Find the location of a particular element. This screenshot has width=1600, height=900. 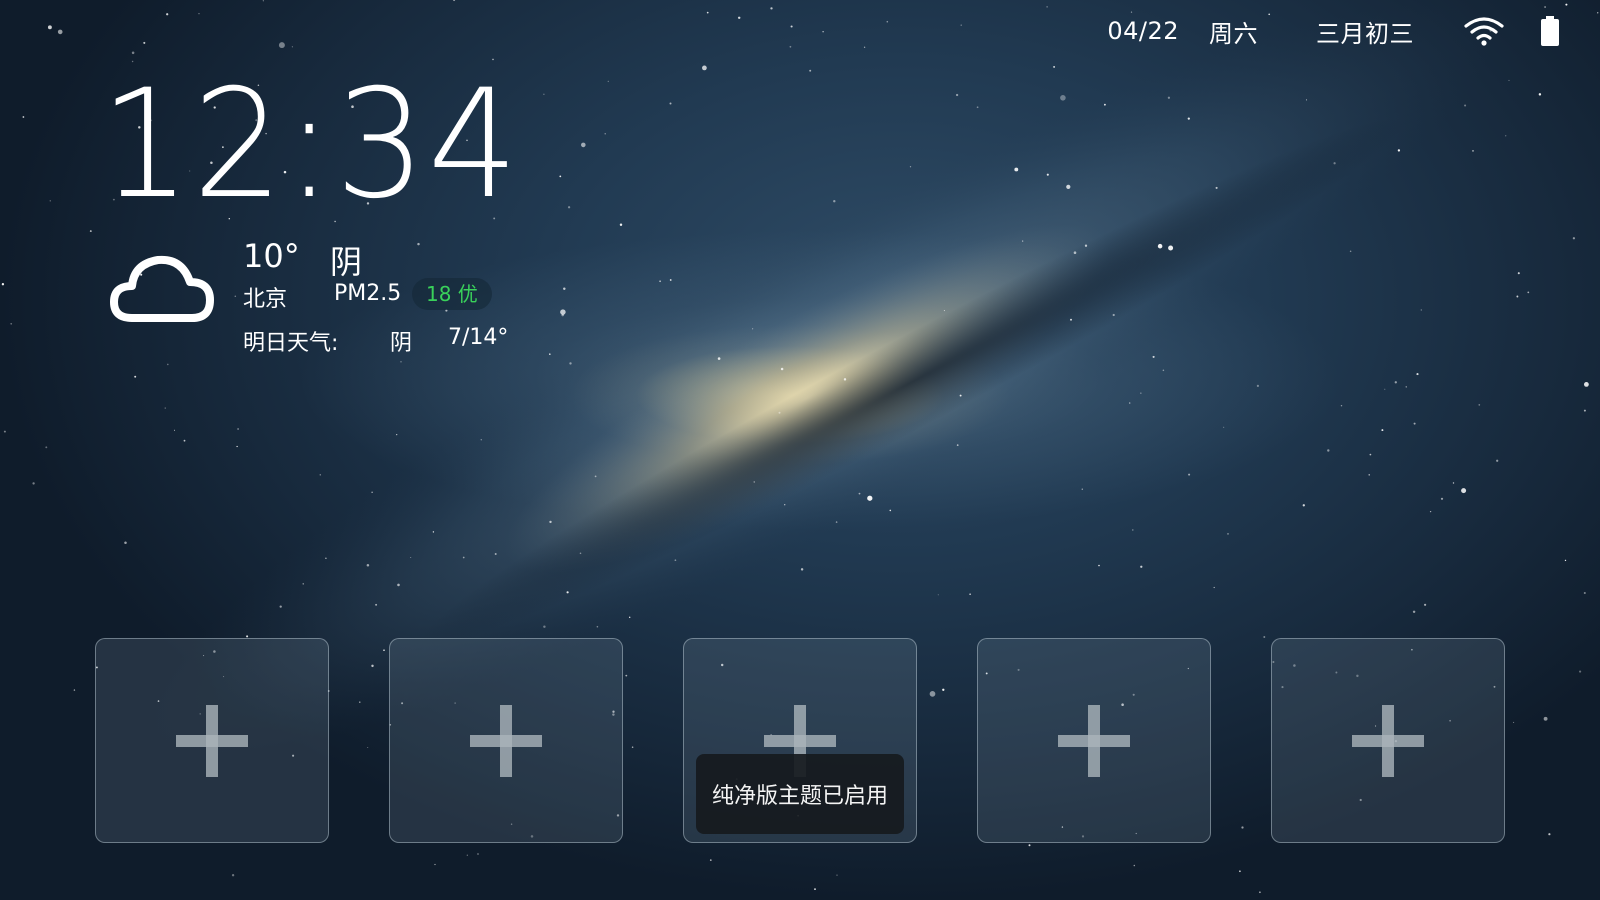

status-lunar-date: 三月初三 is located at coordinates (1365, 33).